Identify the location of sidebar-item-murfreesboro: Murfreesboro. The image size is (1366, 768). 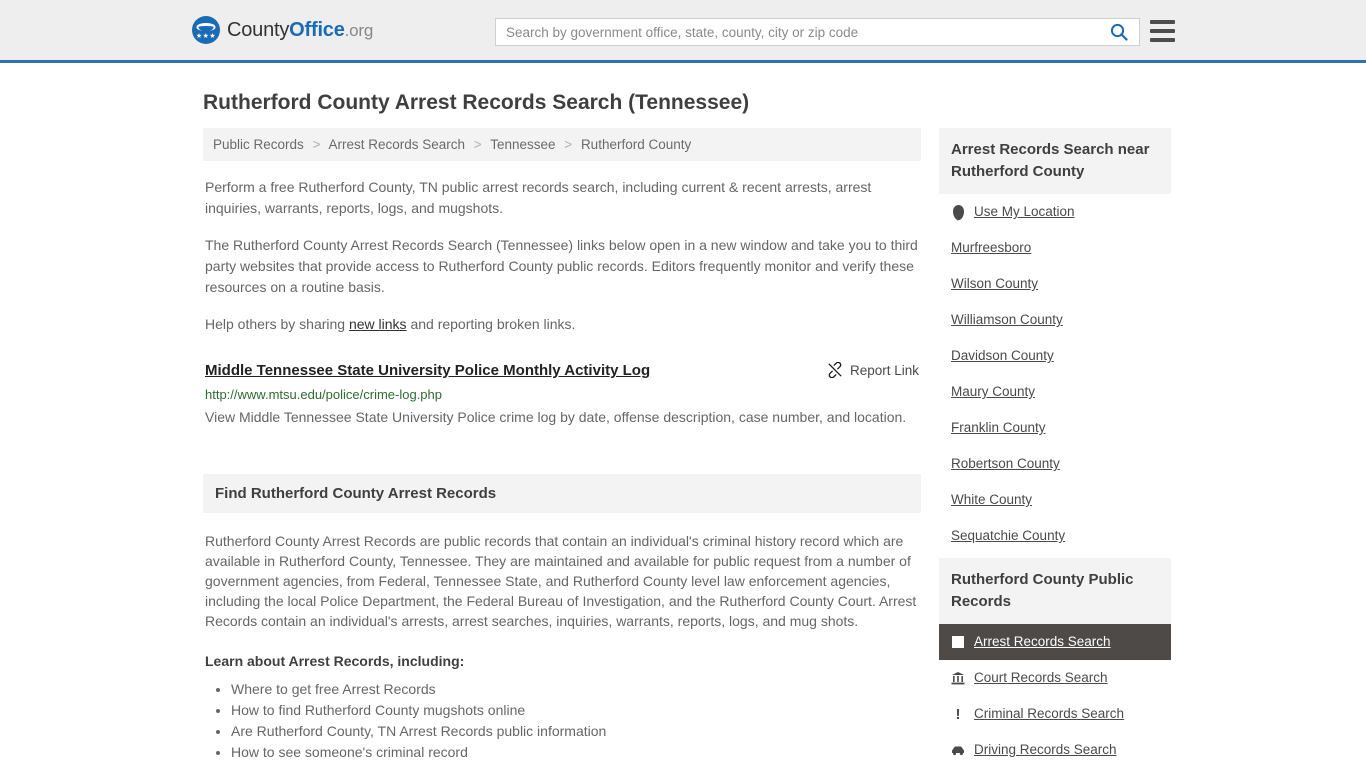
(1055, 248).